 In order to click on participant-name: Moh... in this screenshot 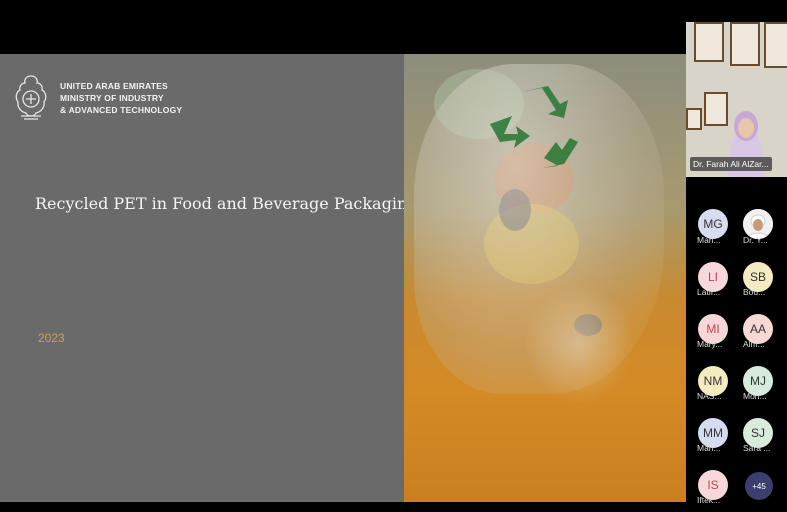, I will do `click(755, 396)`.